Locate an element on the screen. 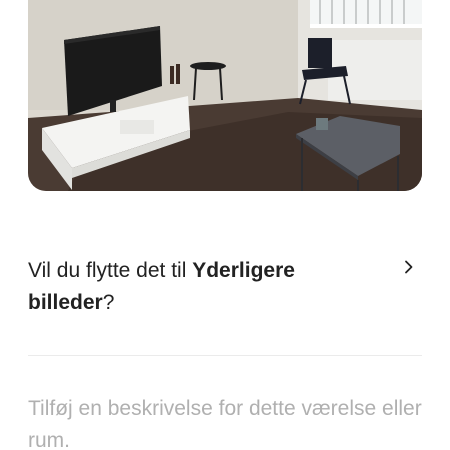 The height and width of the screenshot is (450, 450). divider is located at coordinates (225, 355).